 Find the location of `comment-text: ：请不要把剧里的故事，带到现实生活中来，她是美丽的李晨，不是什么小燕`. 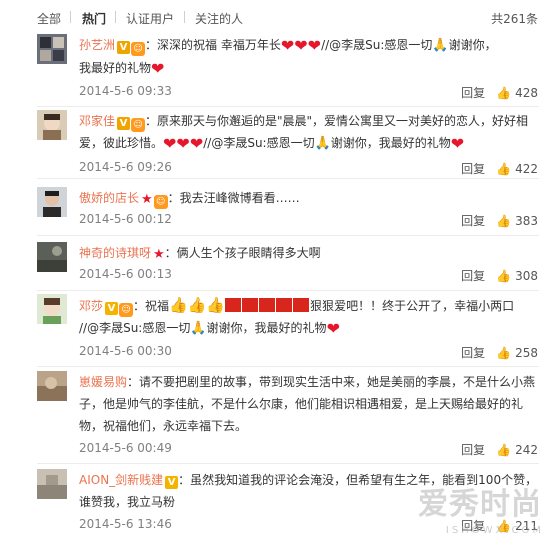

comment-text: ：请不要把剧里的故事，带到现实生活中来，她是美丽的李晨，不是什么小燕 is located at coordinates (331, 382).